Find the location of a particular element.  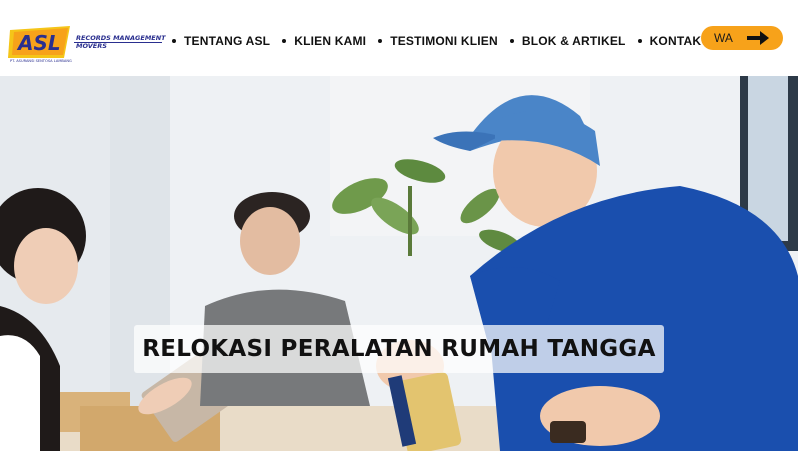

hero-title: RELOKASI PERALATAN RUMAH TANGGA is located at coordinates (399, 349).